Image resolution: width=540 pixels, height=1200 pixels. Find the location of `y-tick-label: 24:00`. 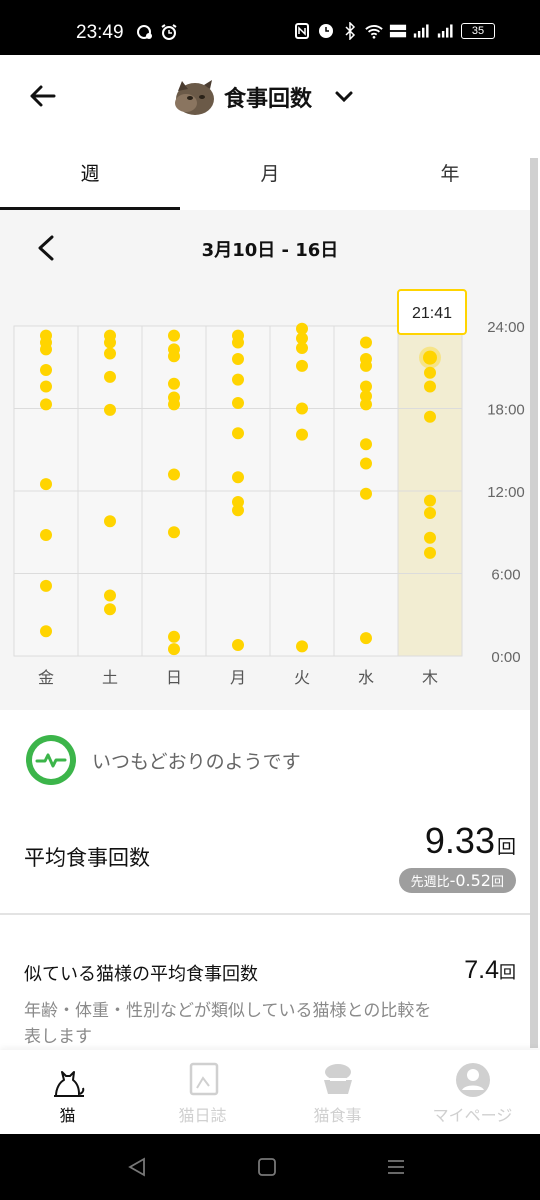

y-tick-label: 24:00 is located at coordinates (506, 327).